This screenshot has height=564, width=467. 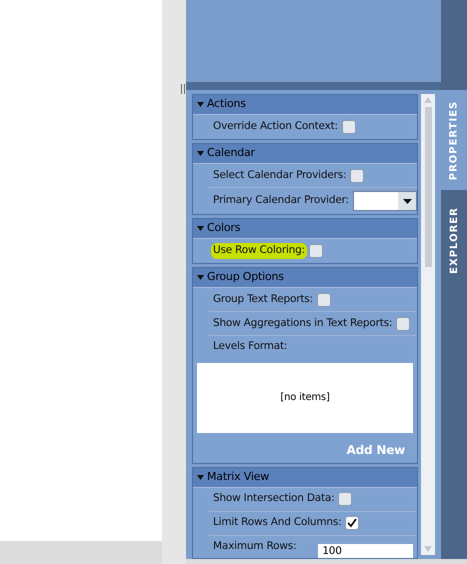 What do you see at coordinates (454, 140) in the screenshot?
I see `side-tab: PROPERTIES` at bounding box center [454, 140].